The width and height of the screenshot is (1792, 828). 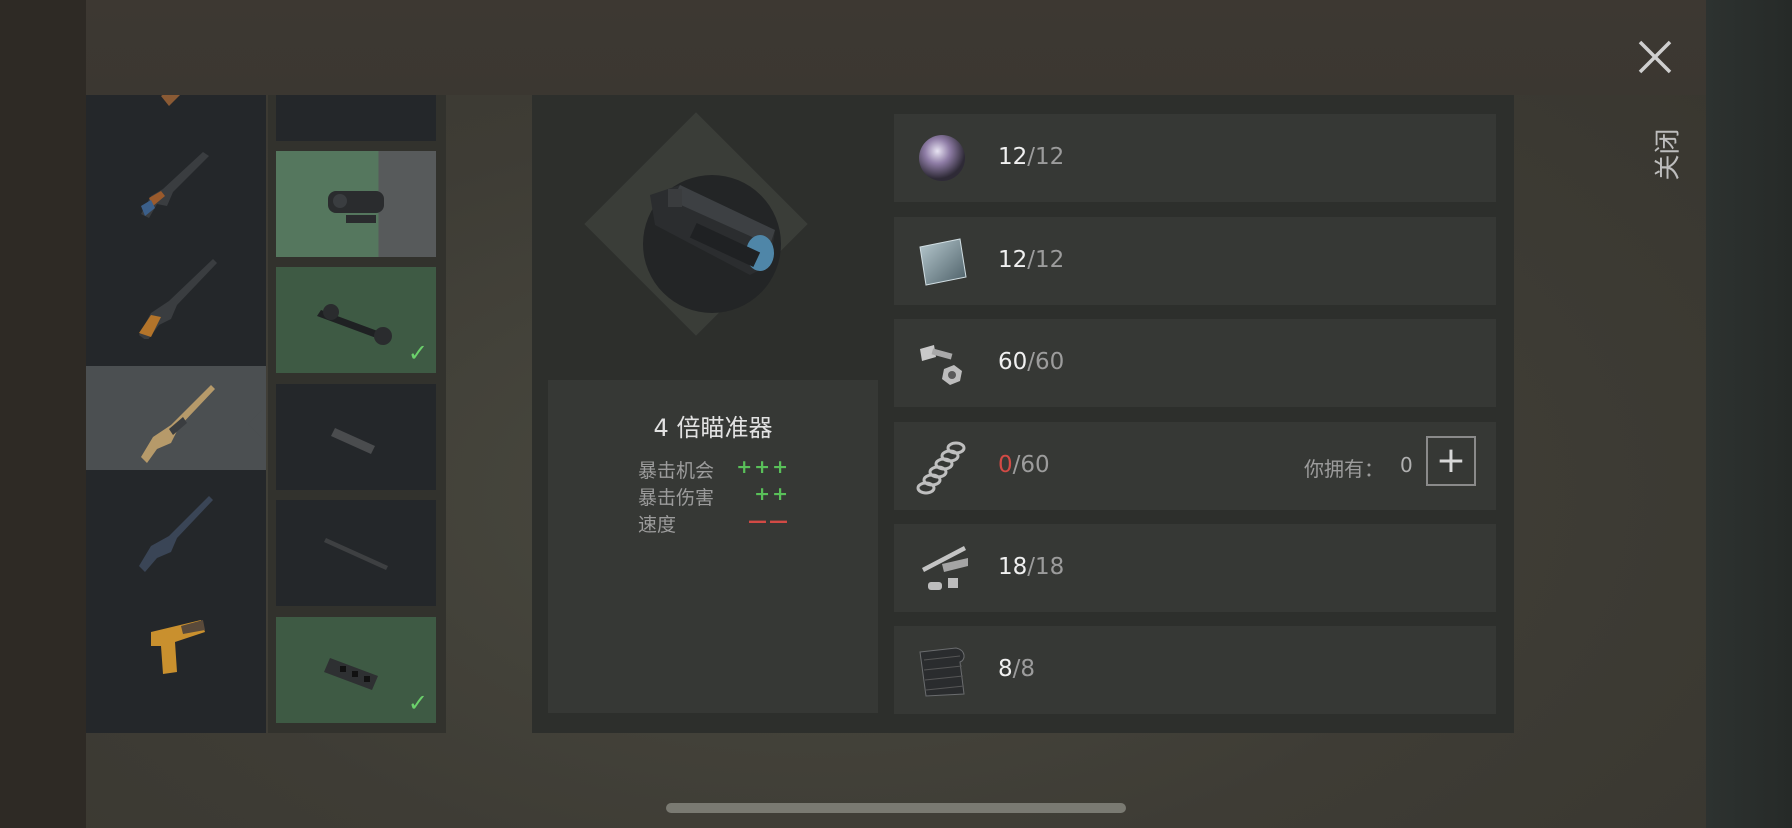 I want to click on right-edge, so click(x=1749, y=414).